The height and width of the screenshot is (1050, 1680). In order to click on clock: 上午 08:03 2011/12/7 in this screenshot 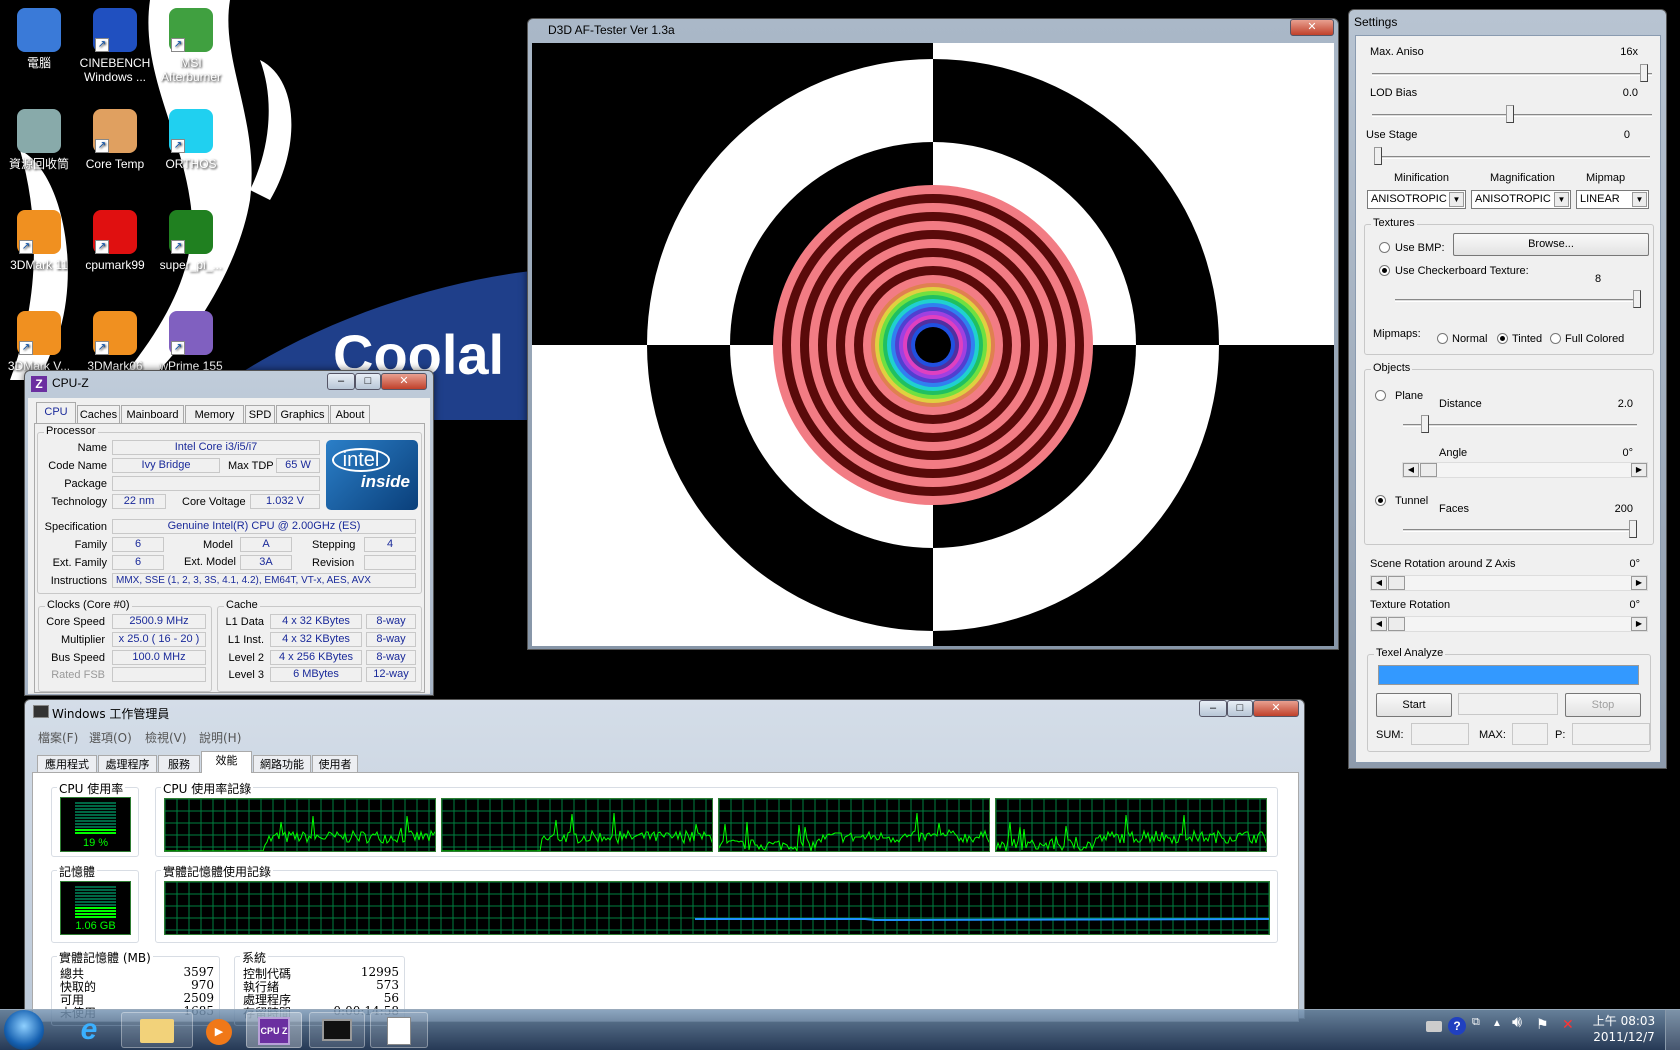, I will do `click(1624, 1029)`.